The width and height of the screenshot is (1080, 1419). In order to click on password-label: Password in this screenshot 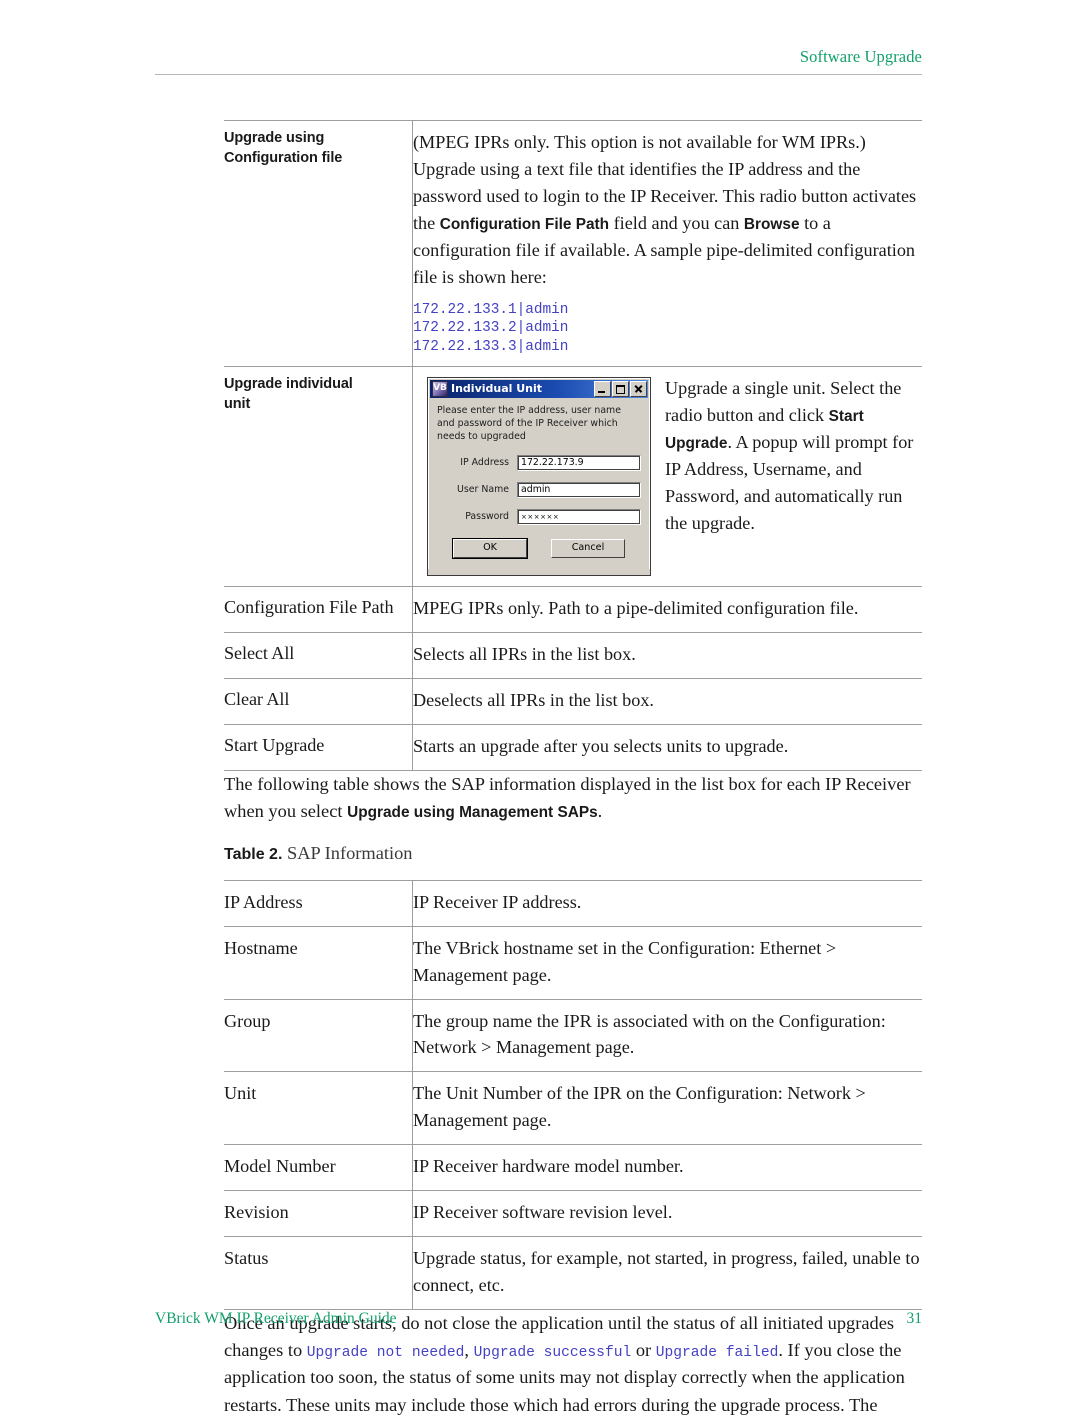, I will do `click(487, 516)`.